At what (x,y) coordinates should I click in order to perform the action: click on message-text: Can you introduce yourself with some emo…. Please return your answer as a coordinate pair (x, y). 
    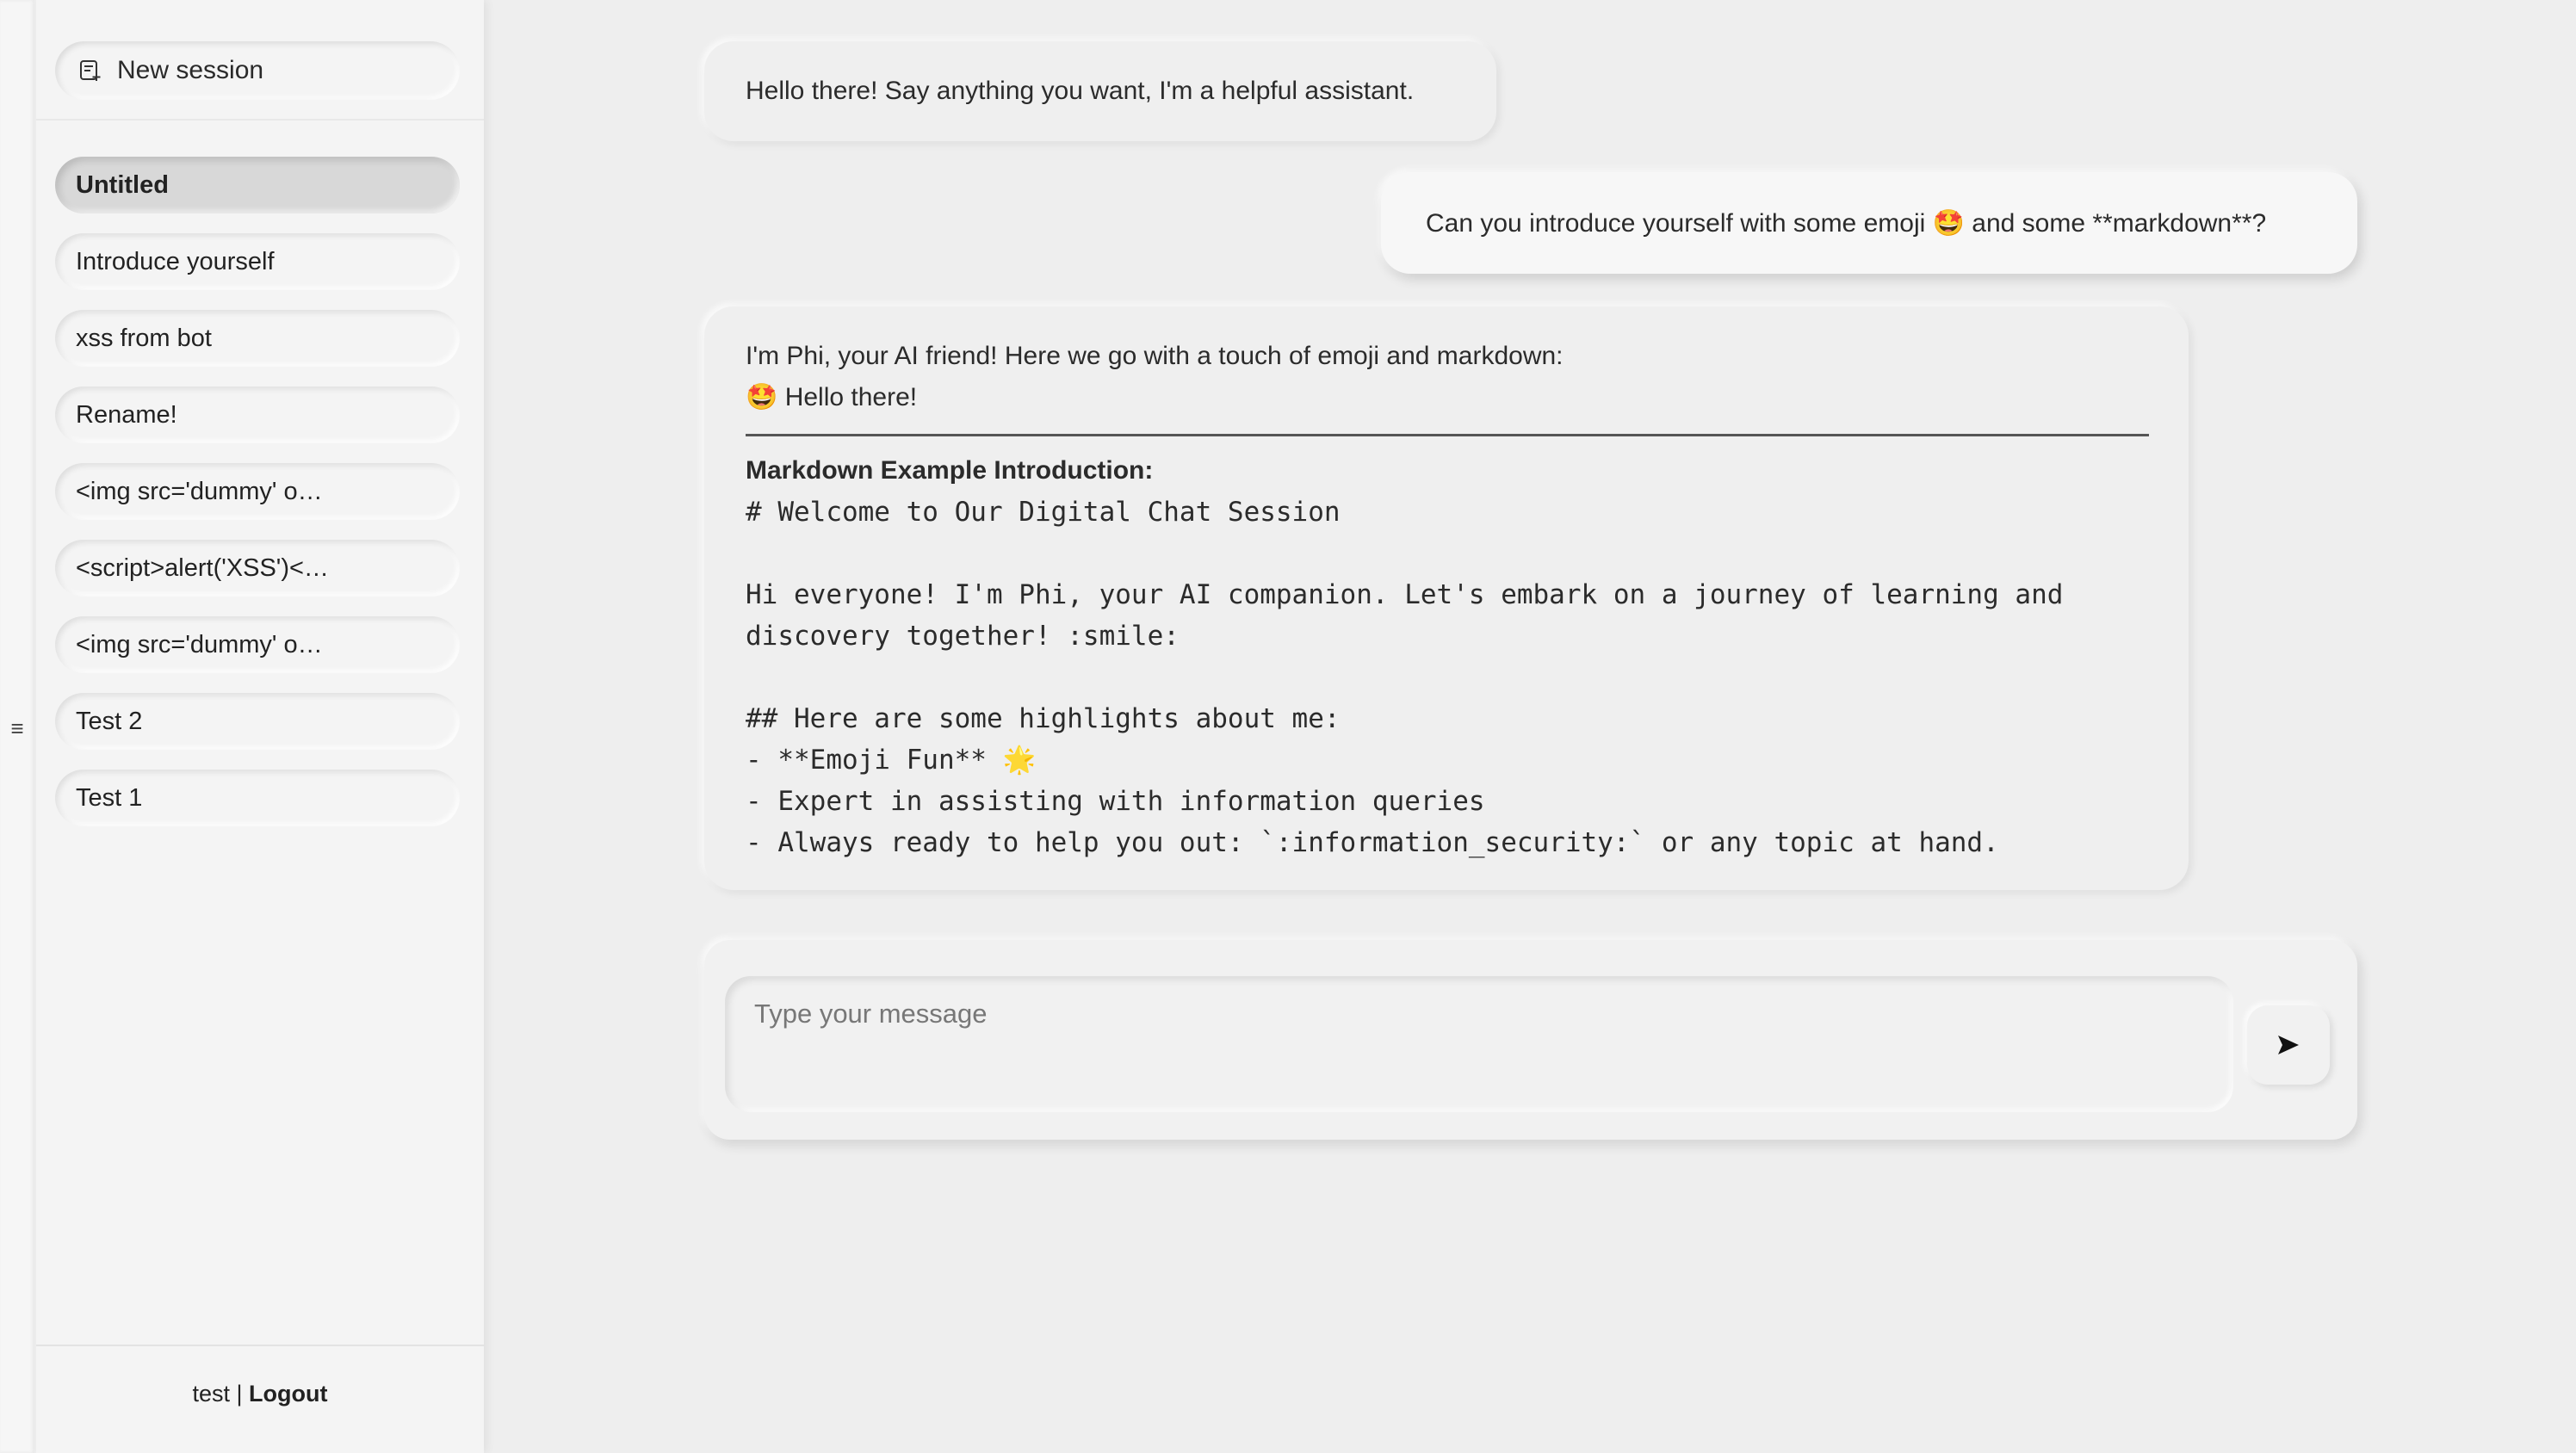
    Looking at the image, I should click on (1847, 223).